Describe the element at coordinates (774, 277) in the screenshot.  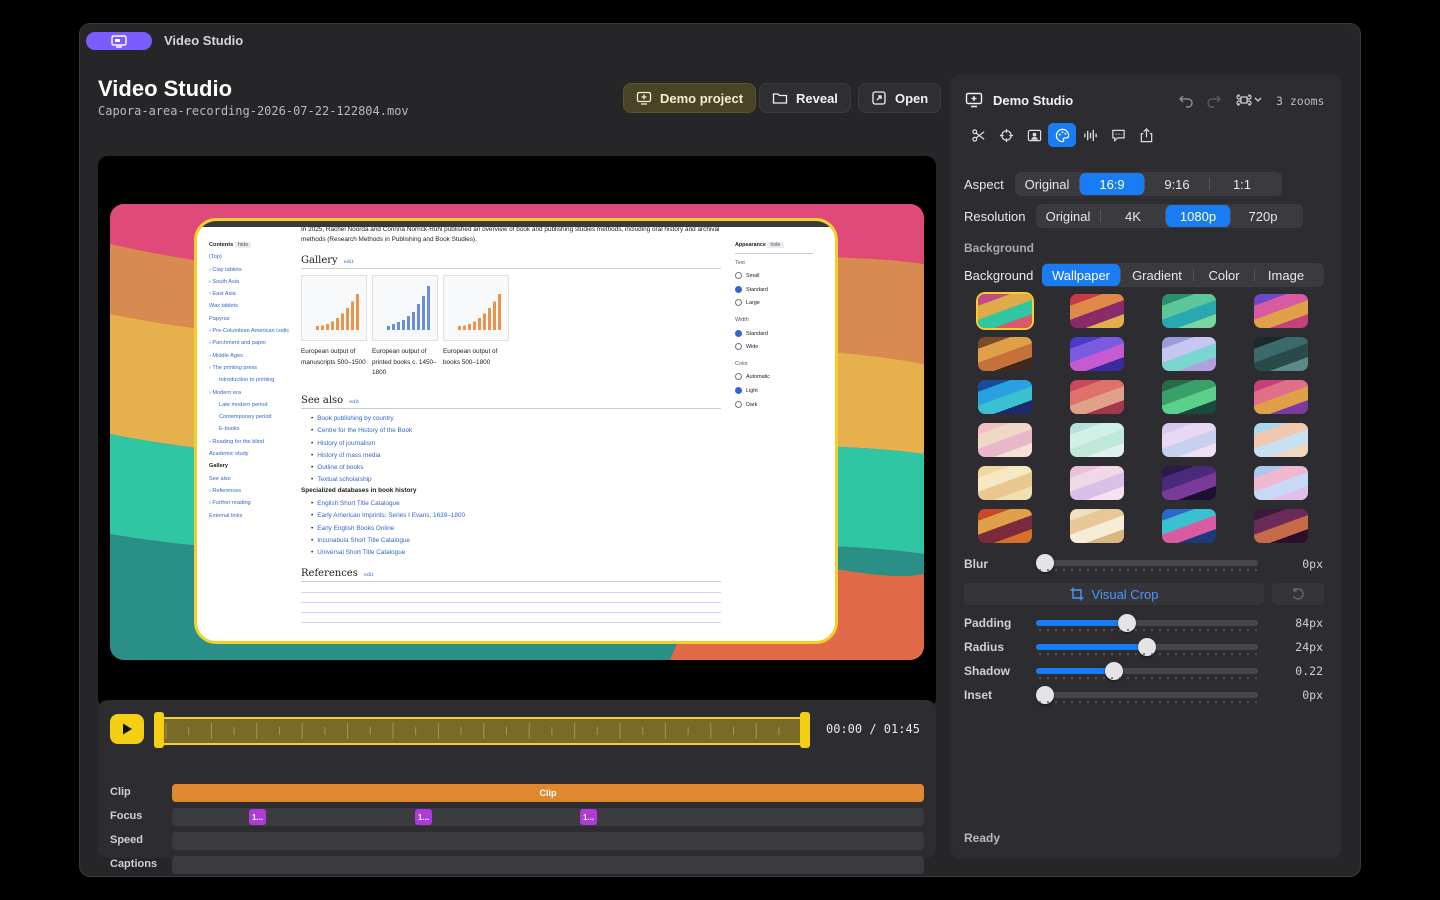
I see `appearance-radio-option: Small` at that location.